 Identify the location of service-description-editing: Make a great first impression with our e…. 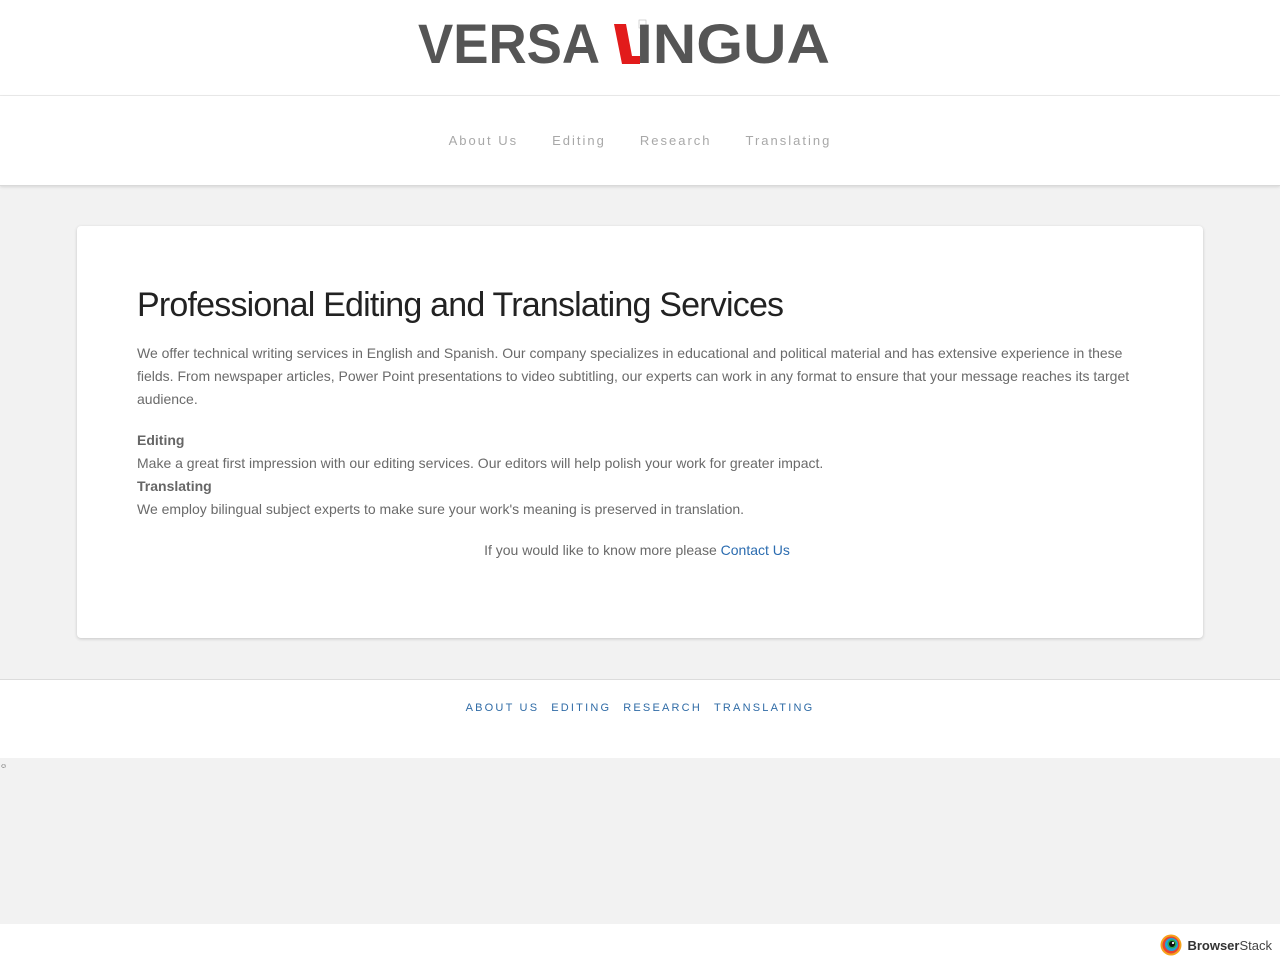
(480, 463).